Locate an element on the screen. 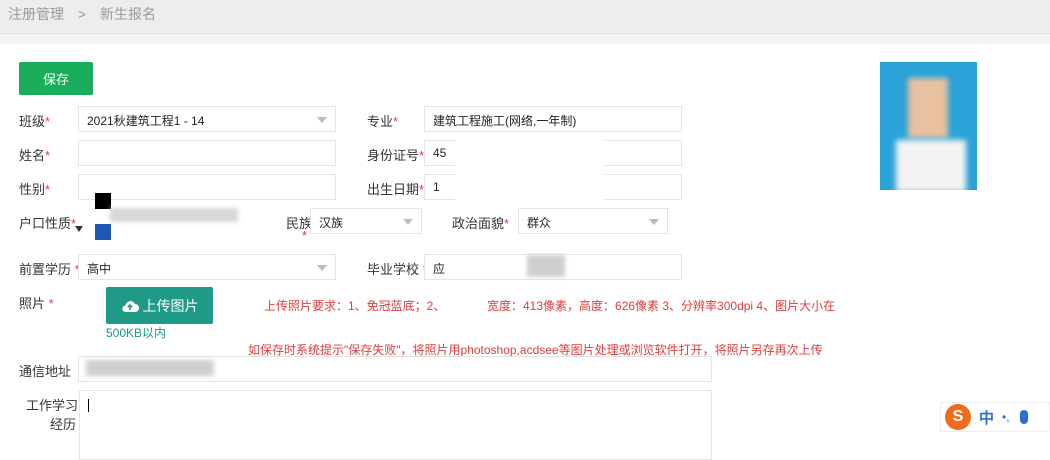  photo-body is located at coordinates (931, 165).